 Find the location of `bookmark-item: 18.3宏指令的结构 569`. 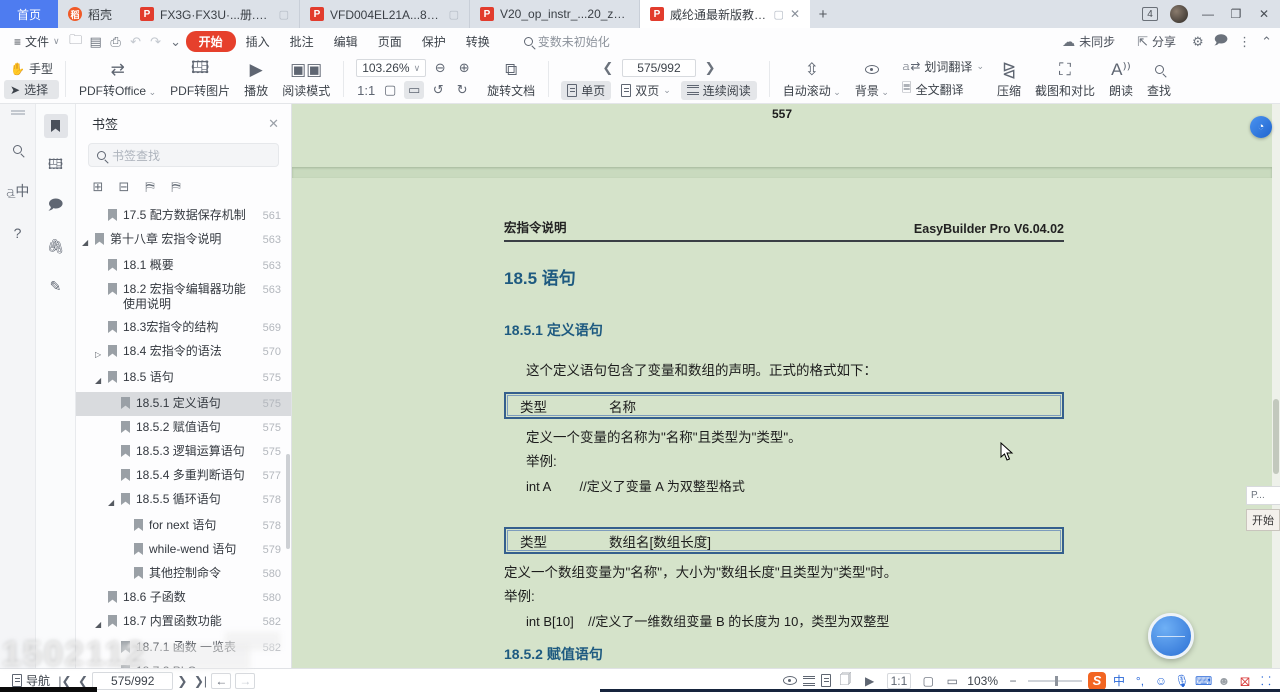

bookmark-item: 18.3宏指令的结构 569 is located at coordinates (183, 328).